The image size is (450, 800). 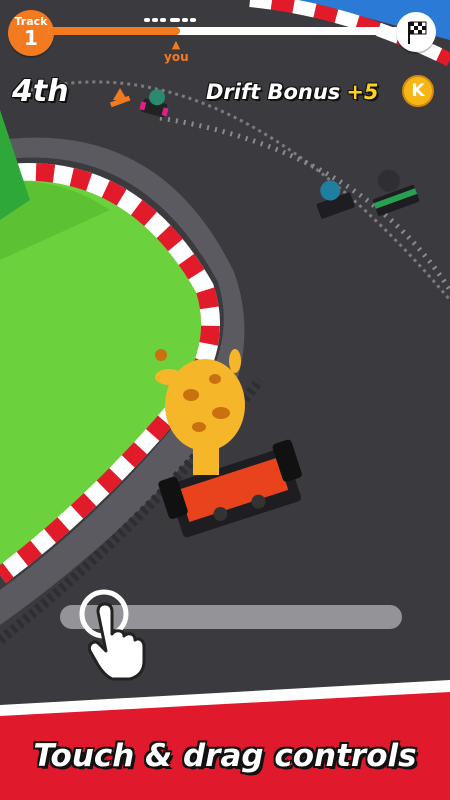 What do you see at coordinates (273, 92) in the screenshot?
I see `drift-bonus-label: Drift Bonus` at bounding box center [273, 92].